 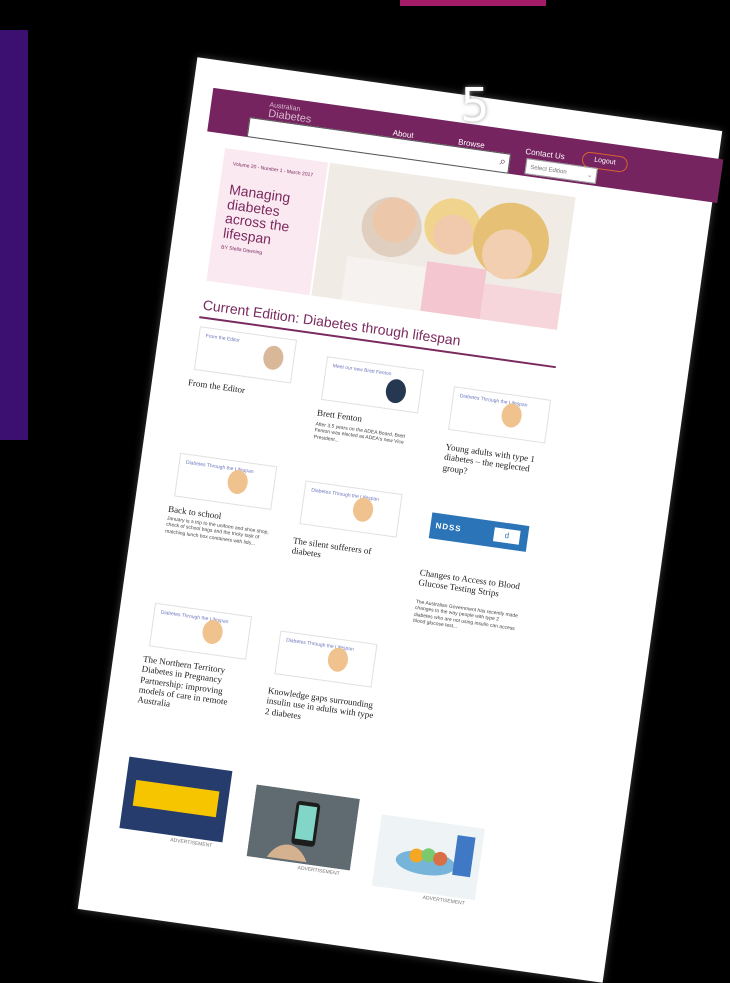 What do you see at coordinates (475, 105) in the screenshot?
I see `page-number: 5` at bounding box center [475, 105].